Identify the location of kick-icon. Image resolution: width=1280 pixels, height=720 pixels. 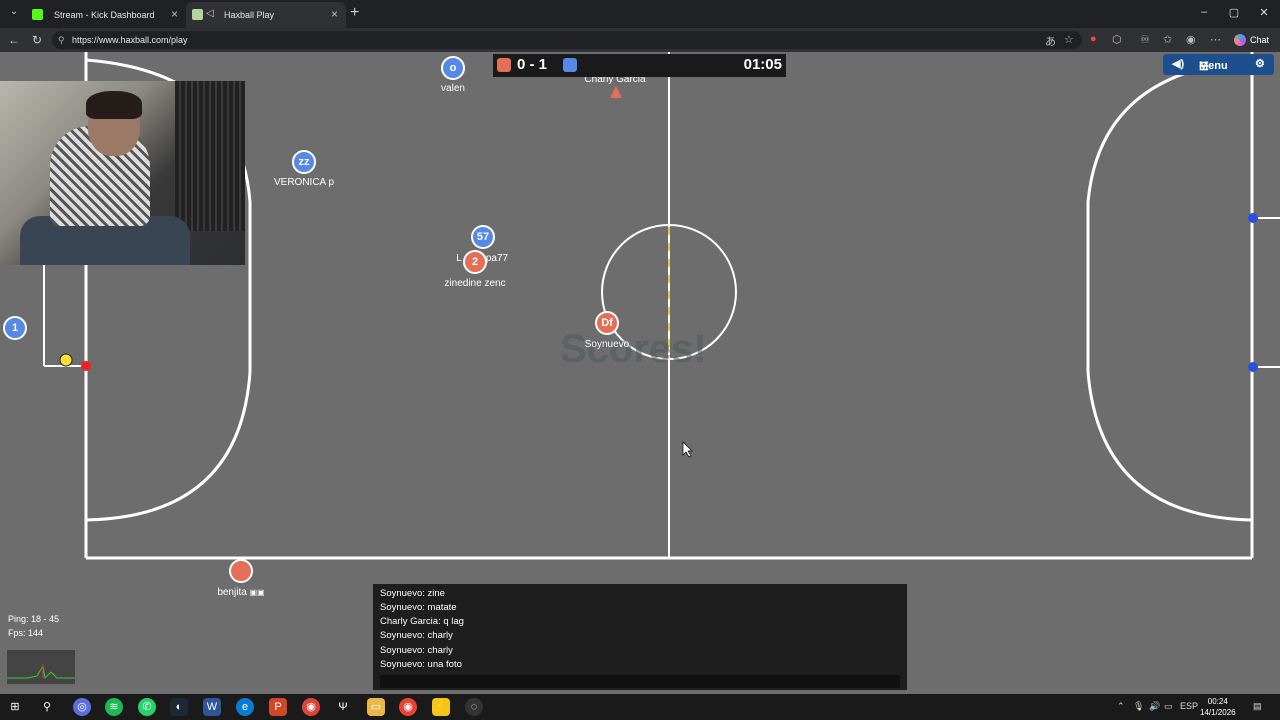
(37, 14).